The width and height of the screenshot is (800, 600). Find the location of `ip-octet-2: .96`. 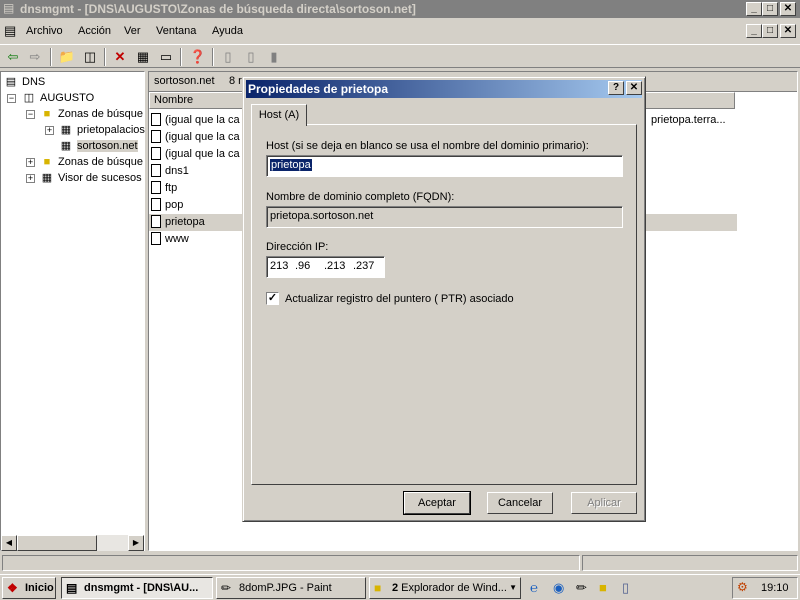

ip-octet-2: .96 is located at coordinates (302, 266).